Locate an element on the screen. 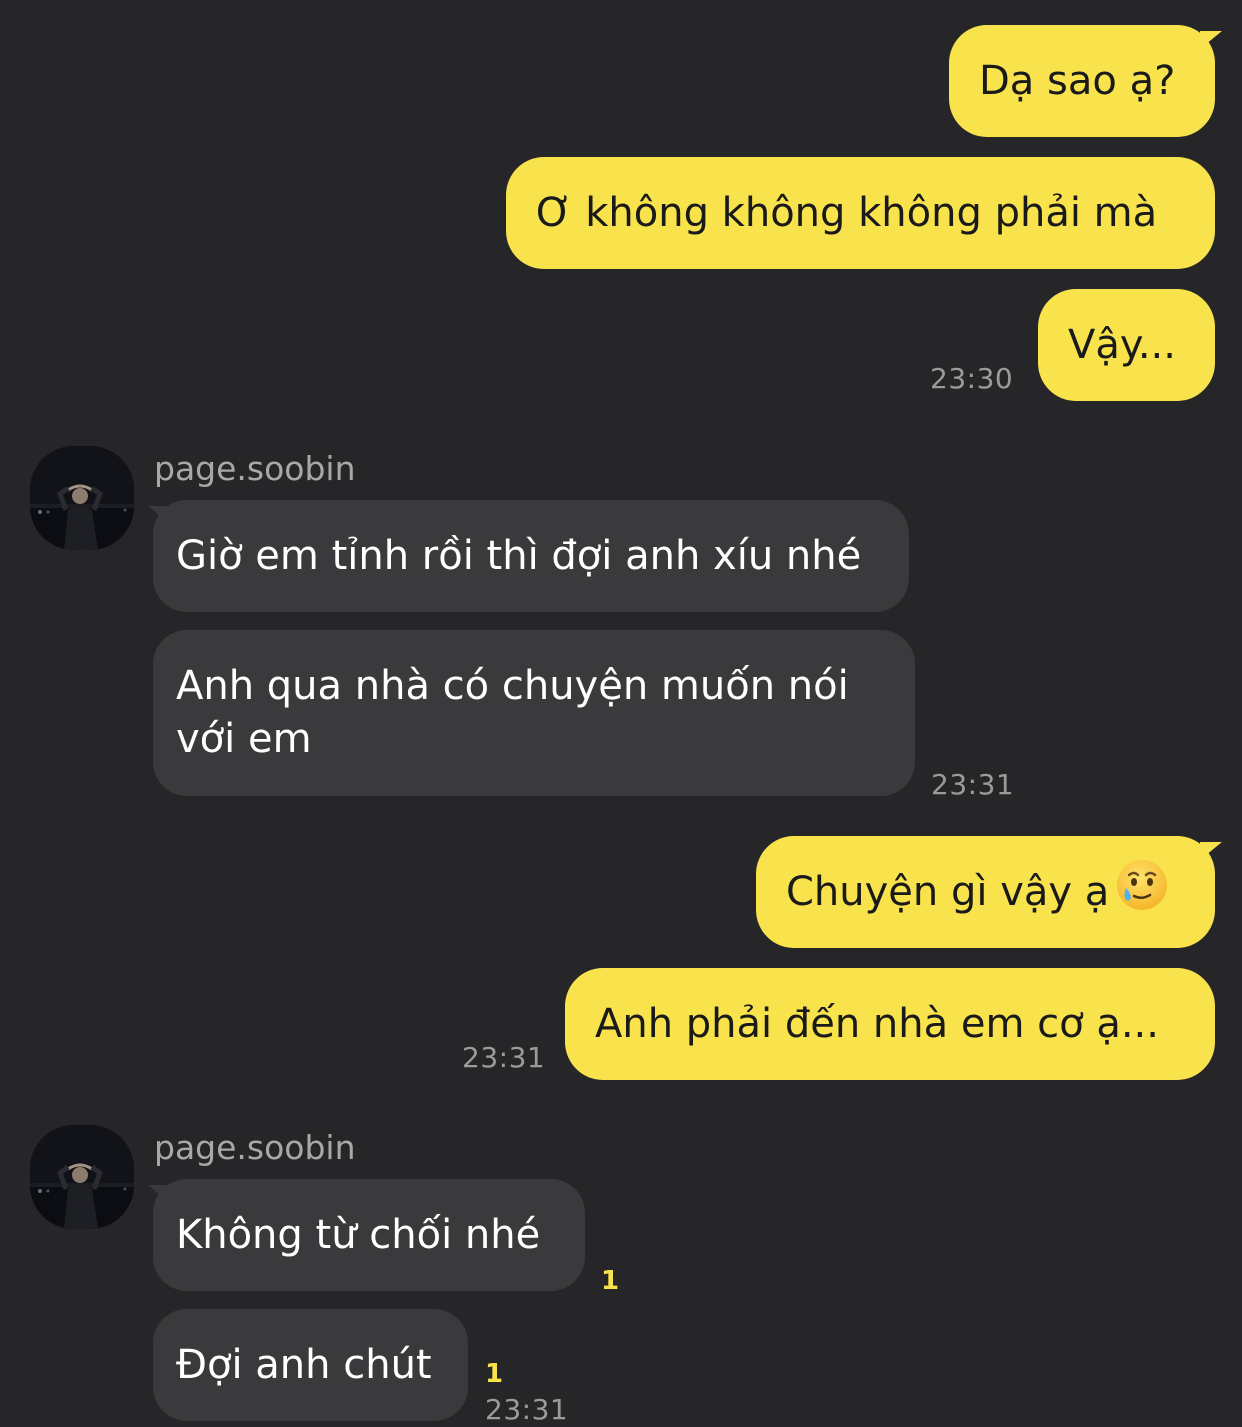 The width and height of the screenshot is (1242, 1427). message-text: Đợi anh chút is located at coordinates (304, 1364).